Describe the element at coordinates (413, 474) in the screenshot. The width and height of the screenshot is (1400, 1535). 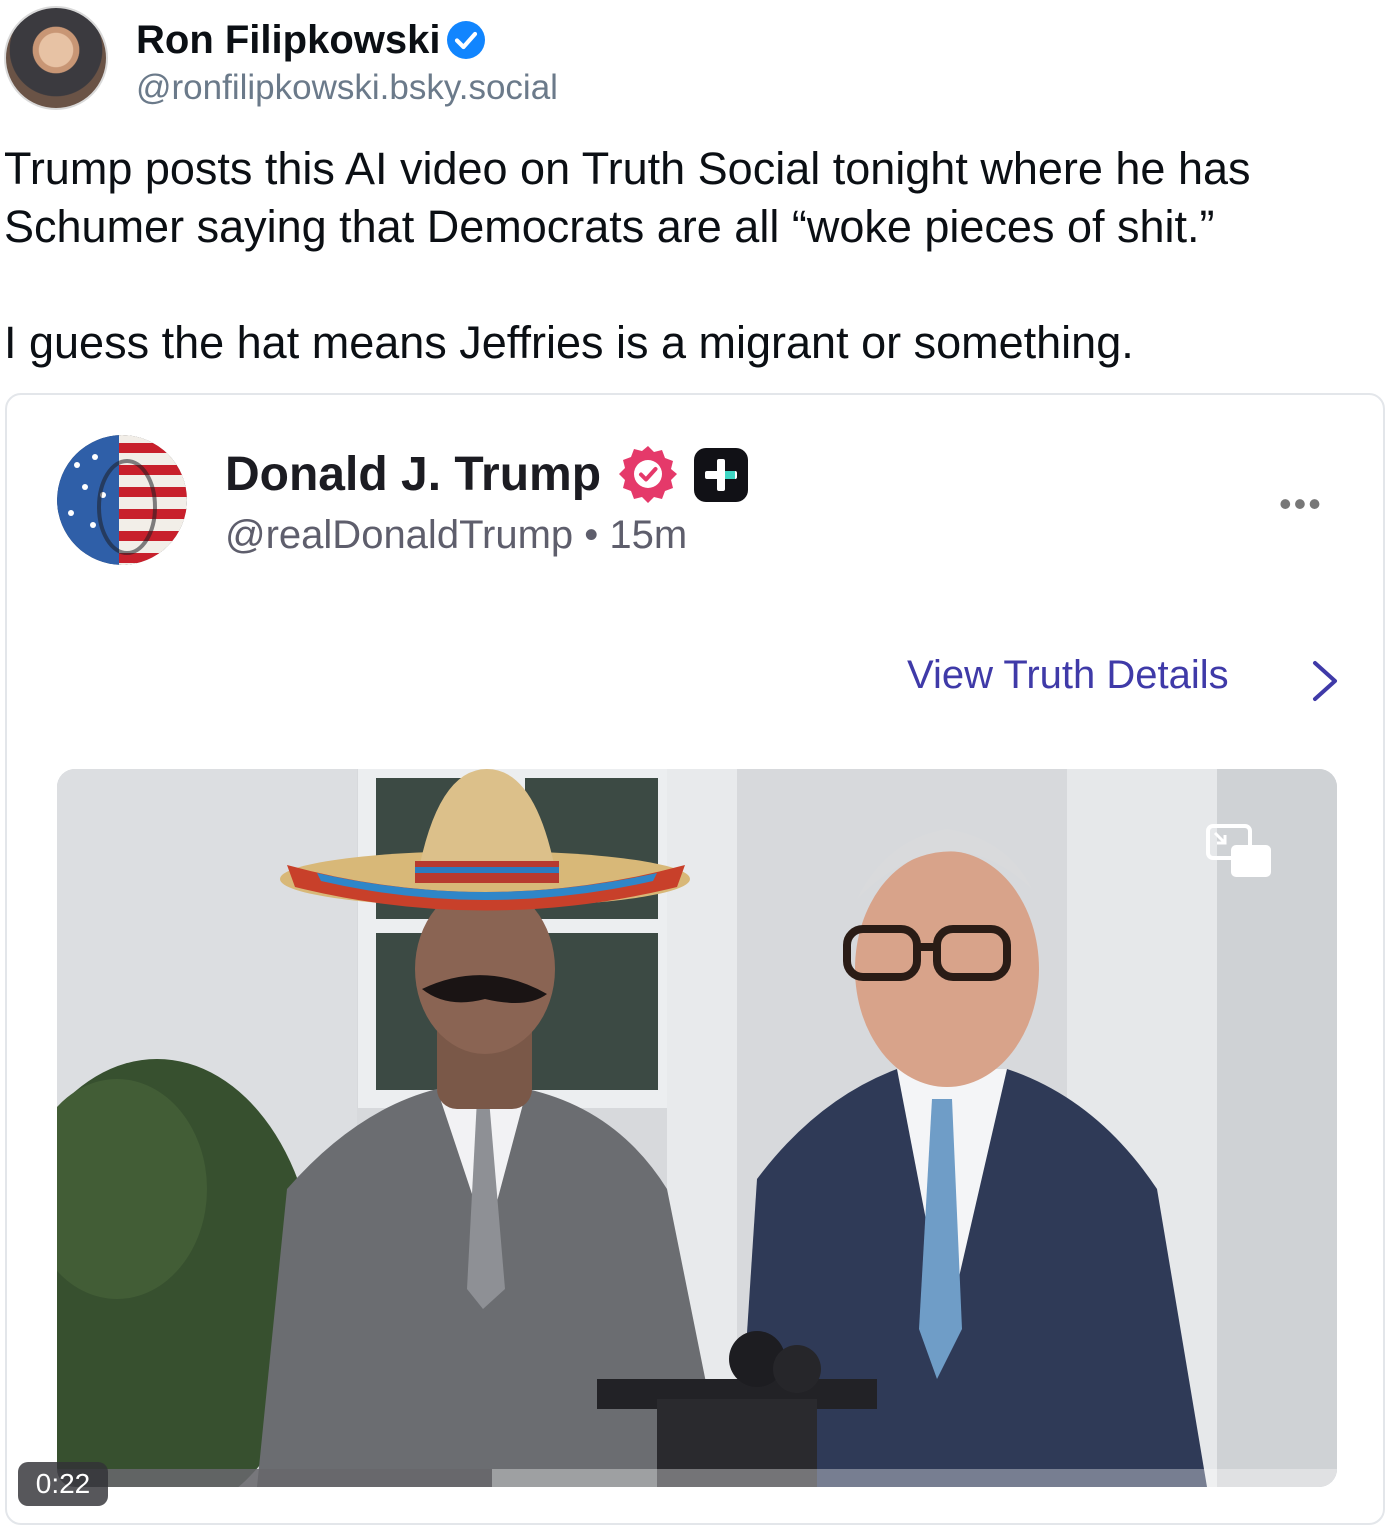
I see `truth-author-name: Donald J. Trump` at that location.